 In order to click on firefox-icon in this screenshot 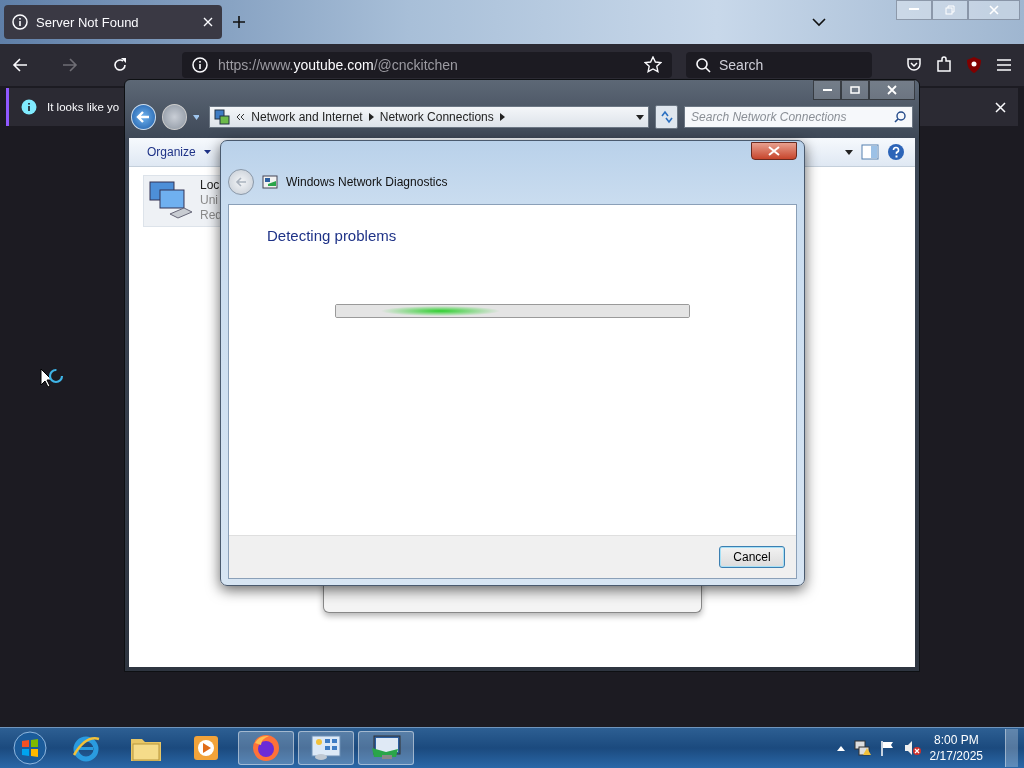, I will do `click(266, 748)`.